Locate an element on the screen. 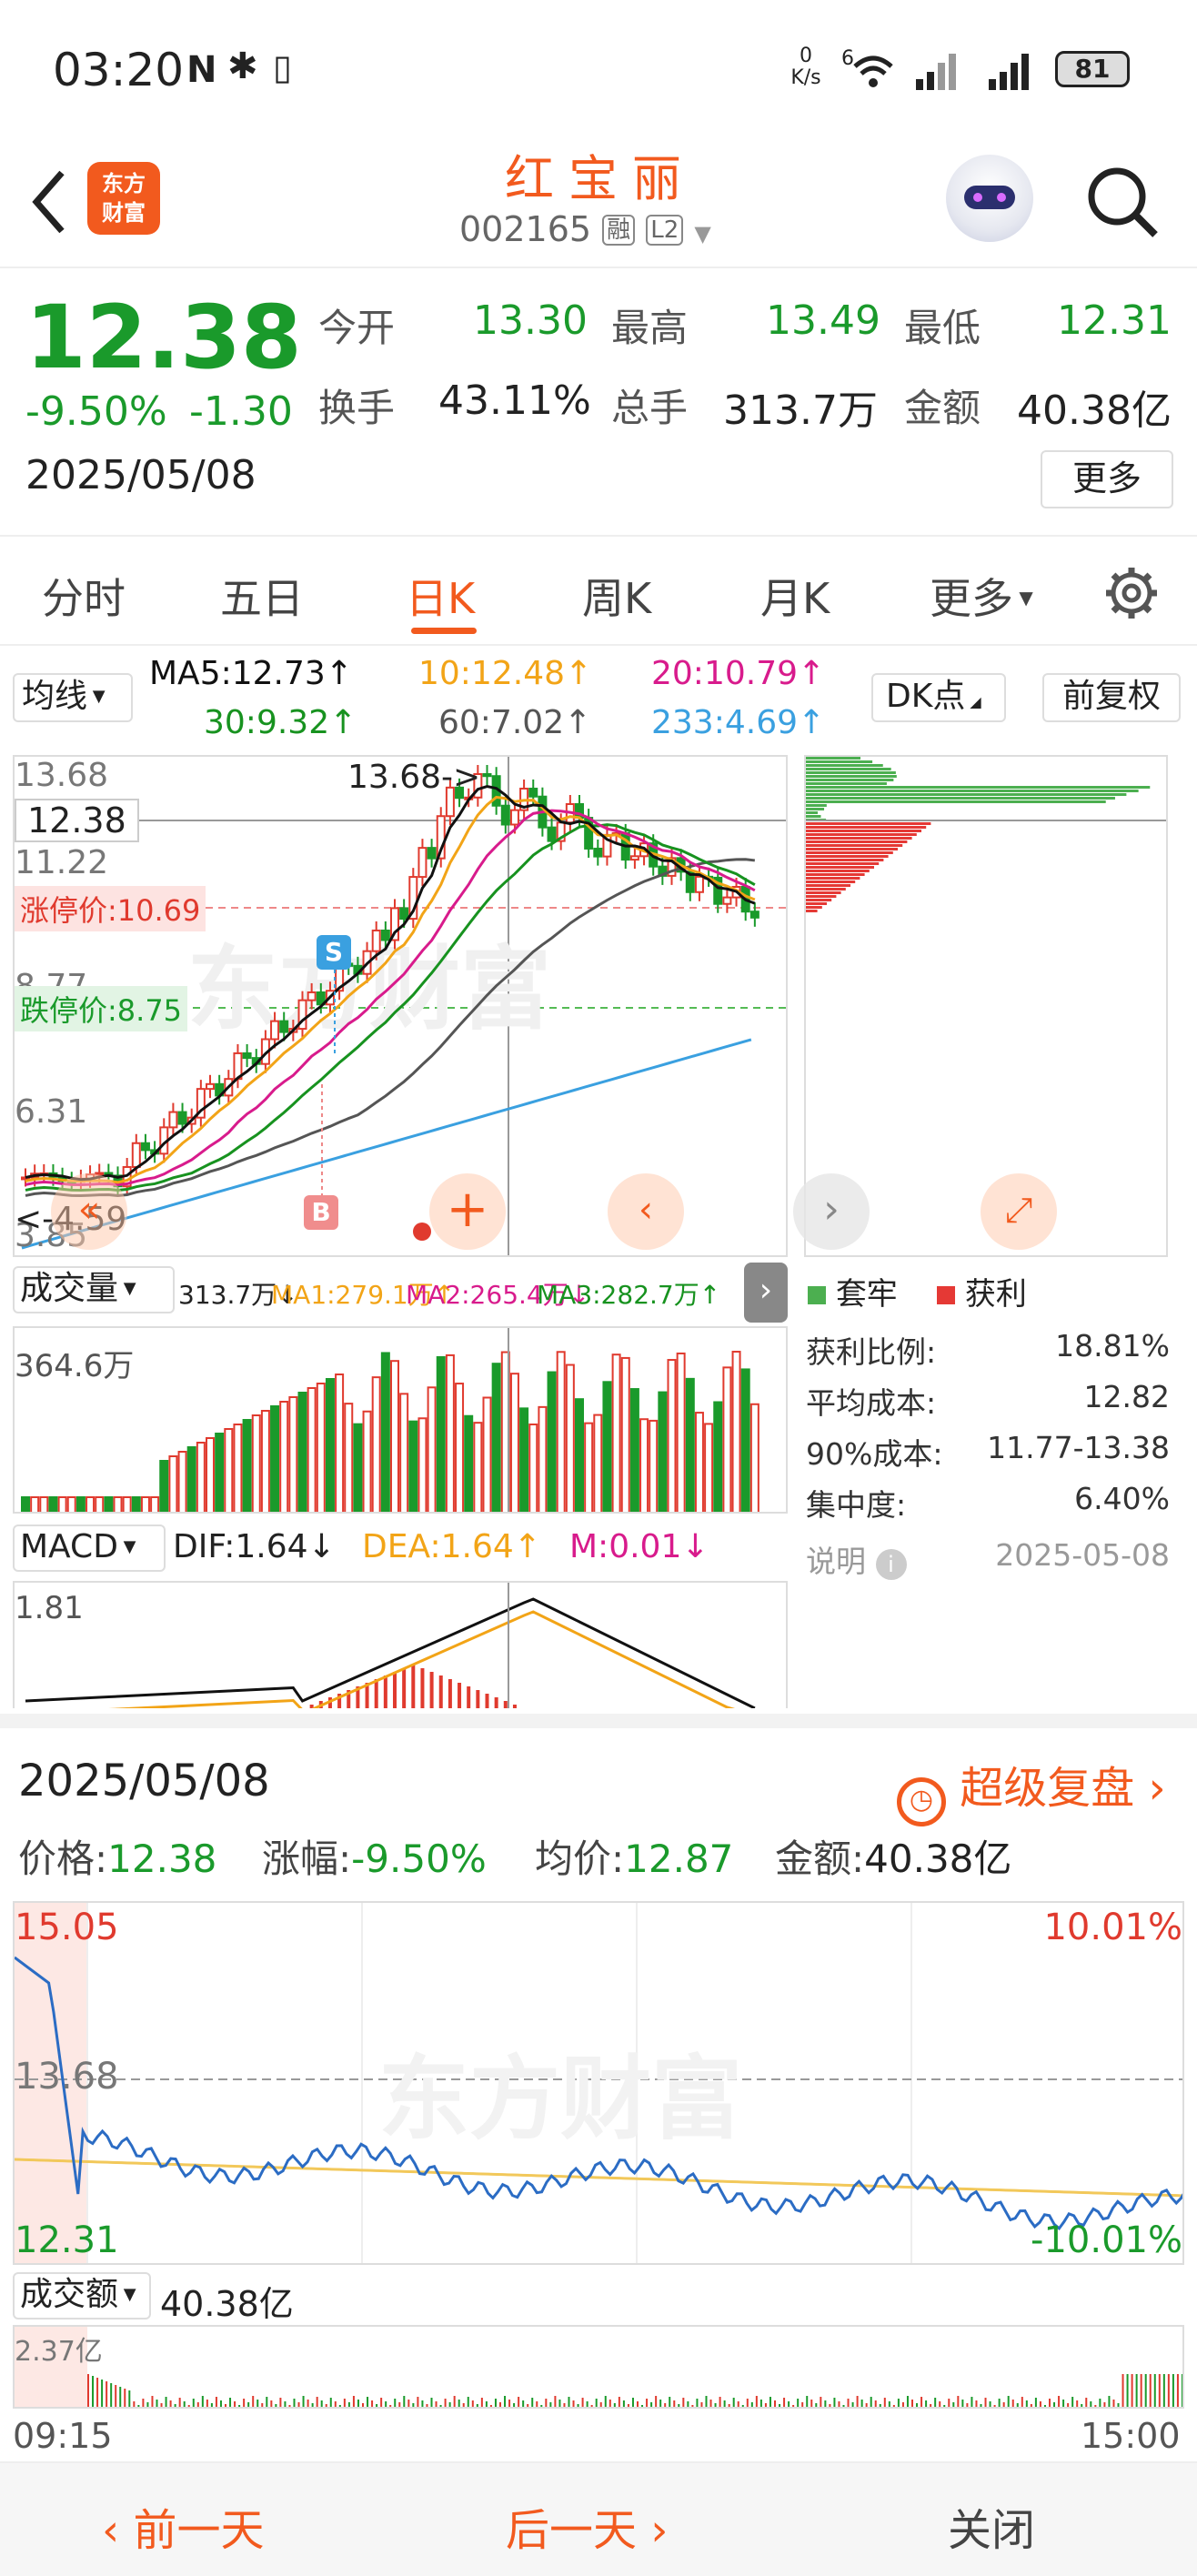 The width and height of the screenshot is (1197, 2576). volume-chart: 364.6万 is located at coordinates (400, 1420).